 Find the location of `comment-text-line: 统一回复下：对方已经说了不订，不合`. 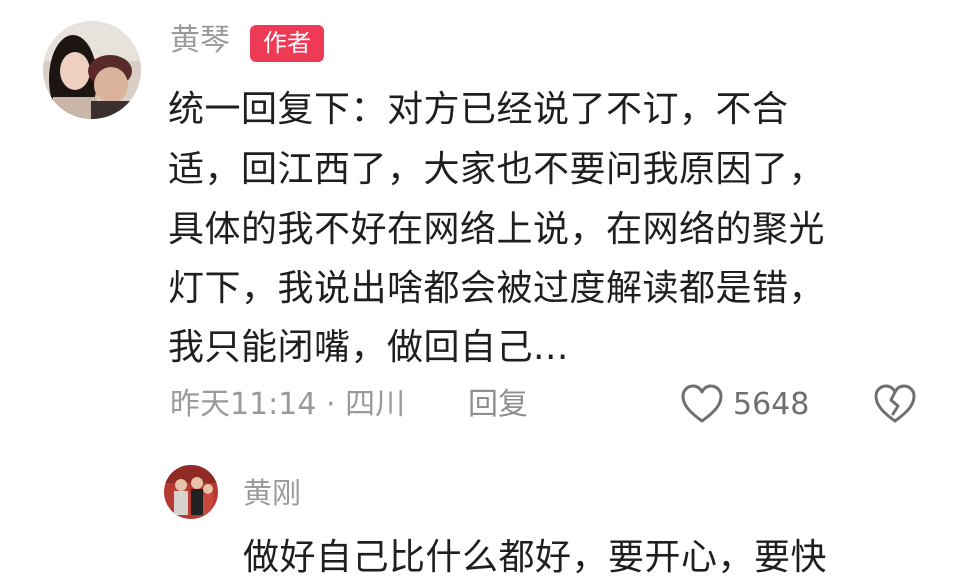

comment-text-line: 统一回复下：对方已经说了不订，不合 is located at coordinates (478, 109).